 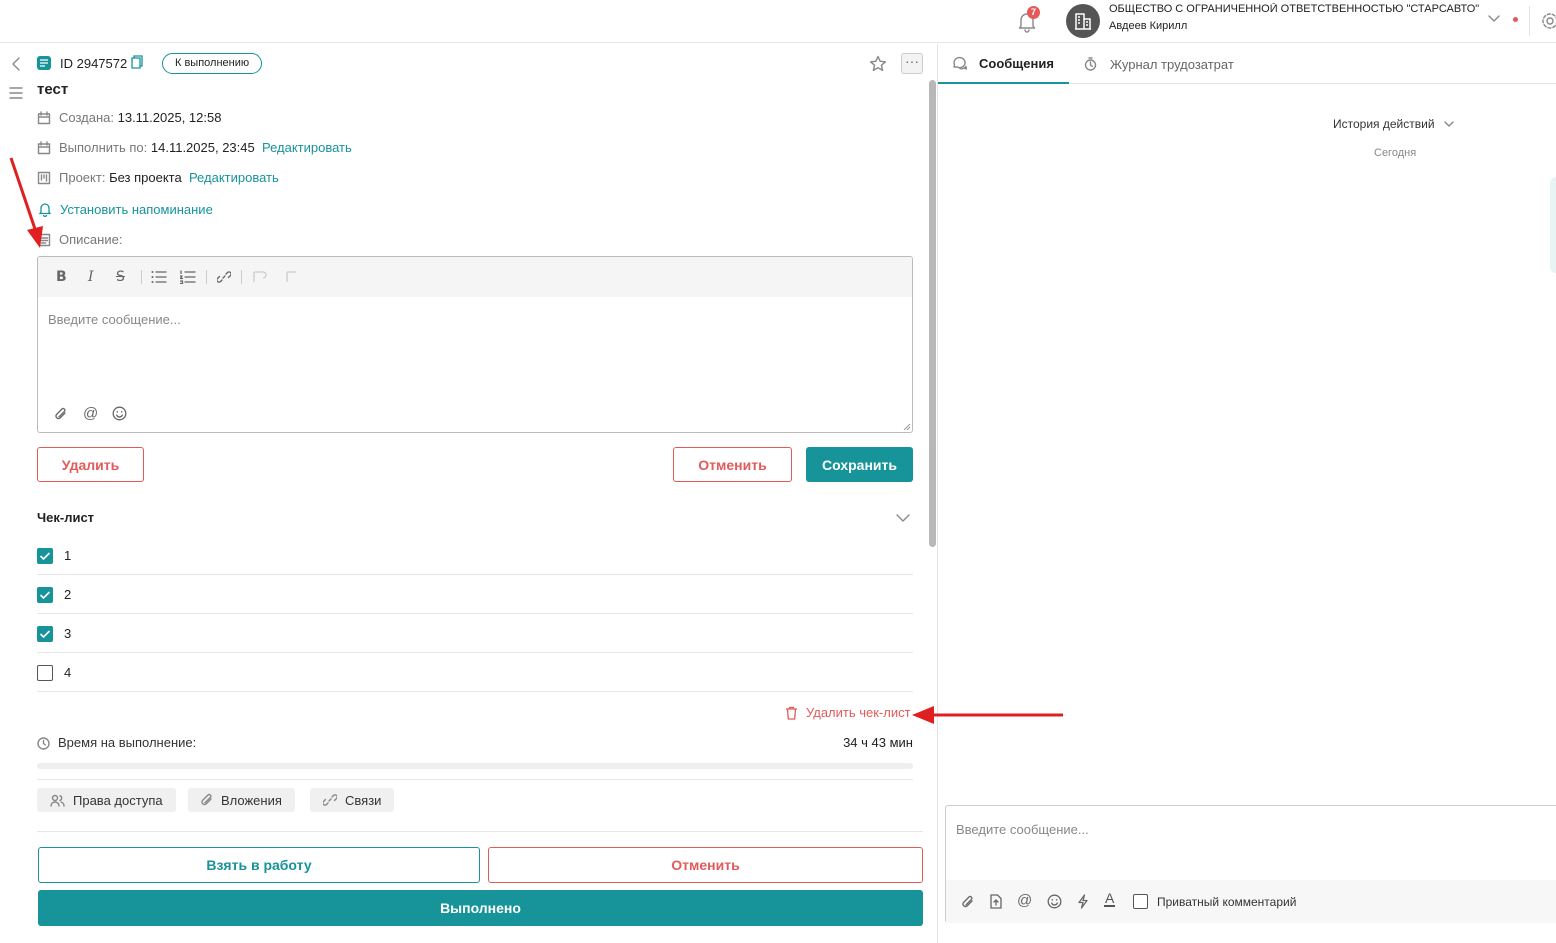 I want to click on notifications-button: 7, so click(x=1028, y=19).